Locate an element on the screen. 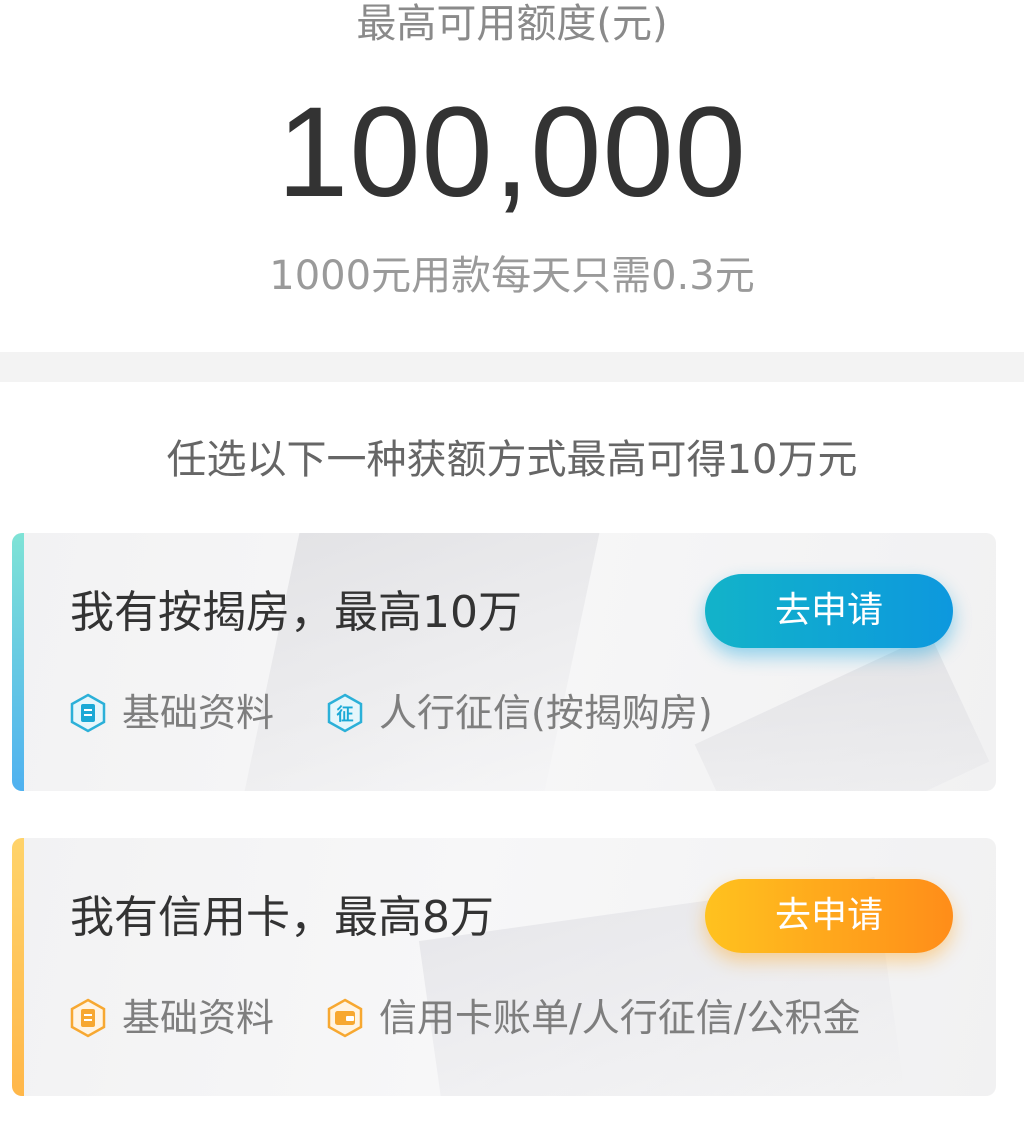  requirement-label: 人行征信(按揭购房) is located at coordinates (546, 713).